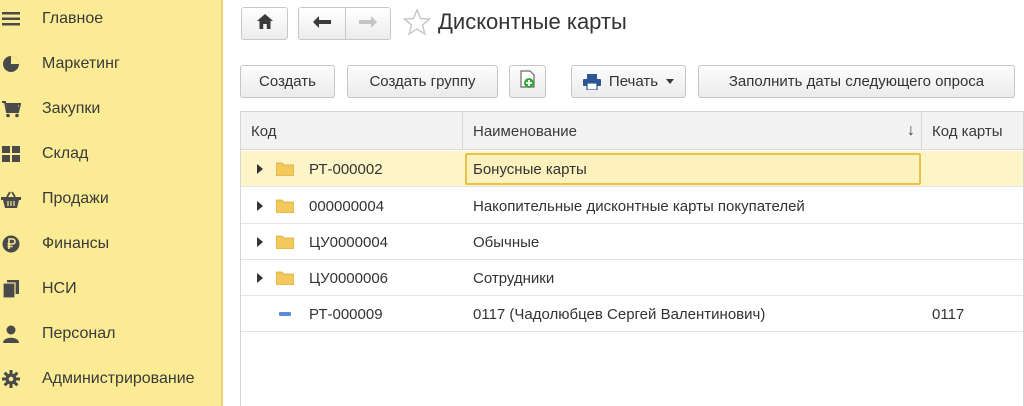 This screenshot has width=1024, height=406. Describe the element at coordinates (619, 314) in the screenshot. I see `cell-name: 0117 (Чадолюбцев Сергей Валентинович)` at that location.